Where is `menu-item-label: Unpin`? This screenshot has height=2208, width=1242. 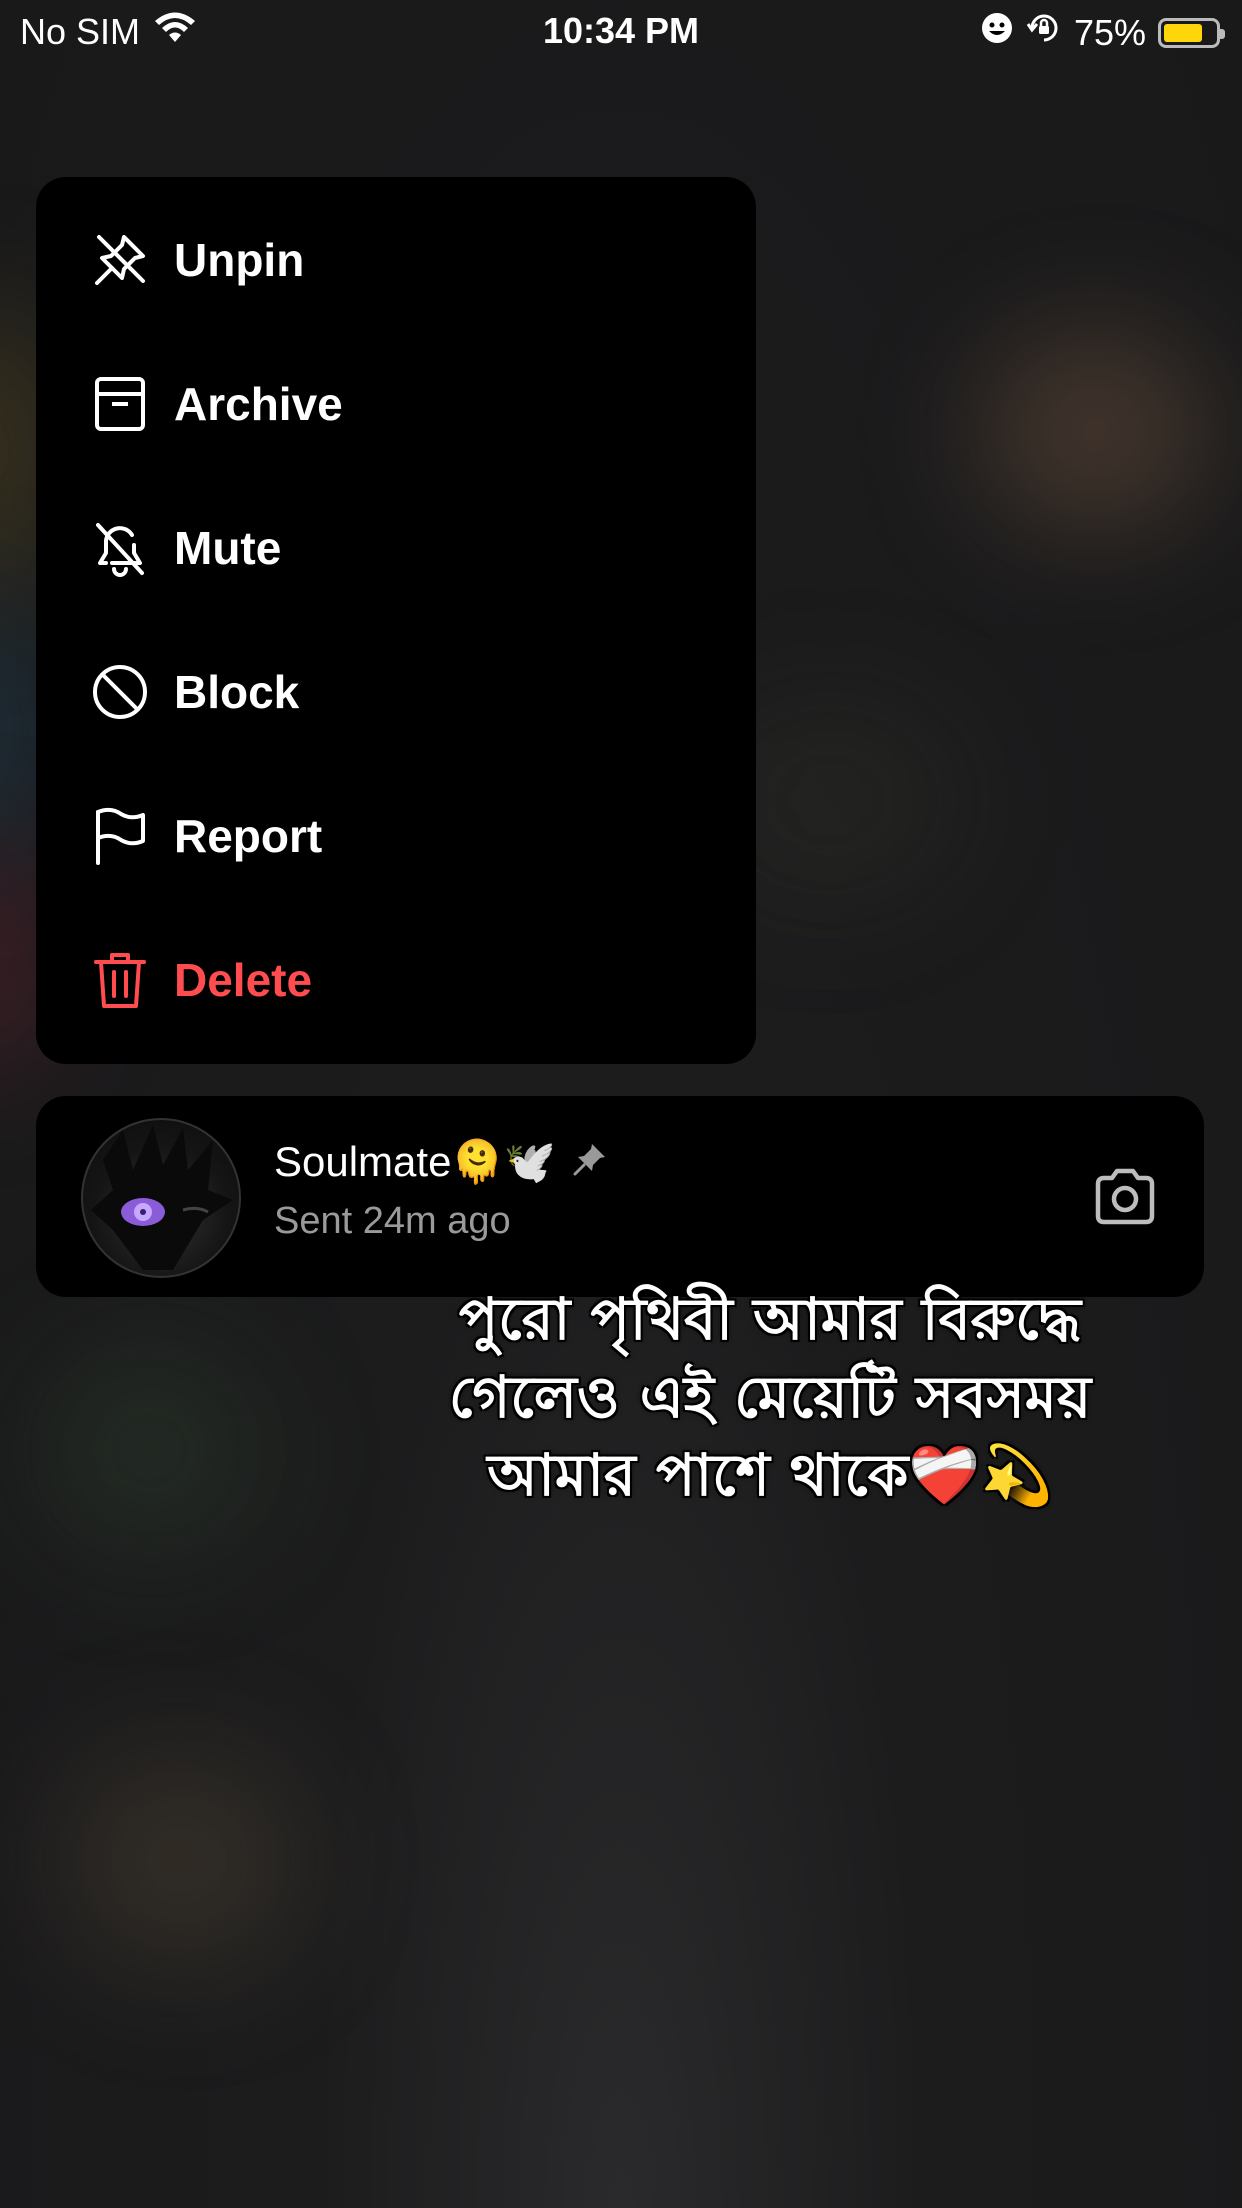
menu-item-label: Unpin is located at coordinates (239, 260).